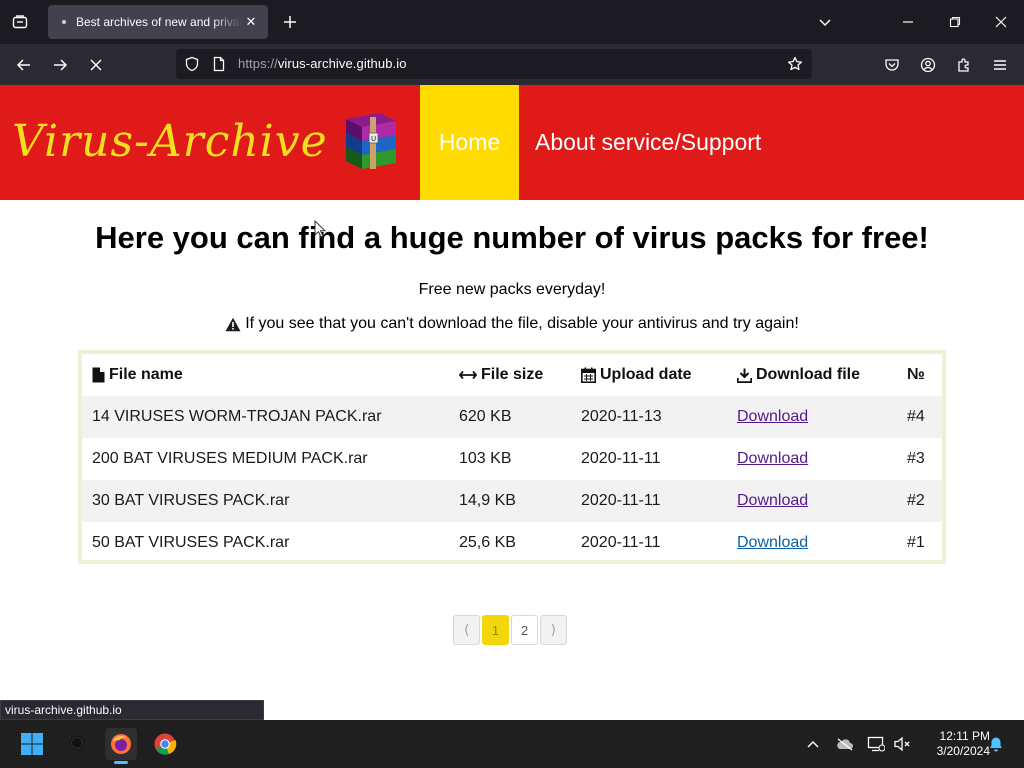  I want to click on account-icon, so click(928, 65).